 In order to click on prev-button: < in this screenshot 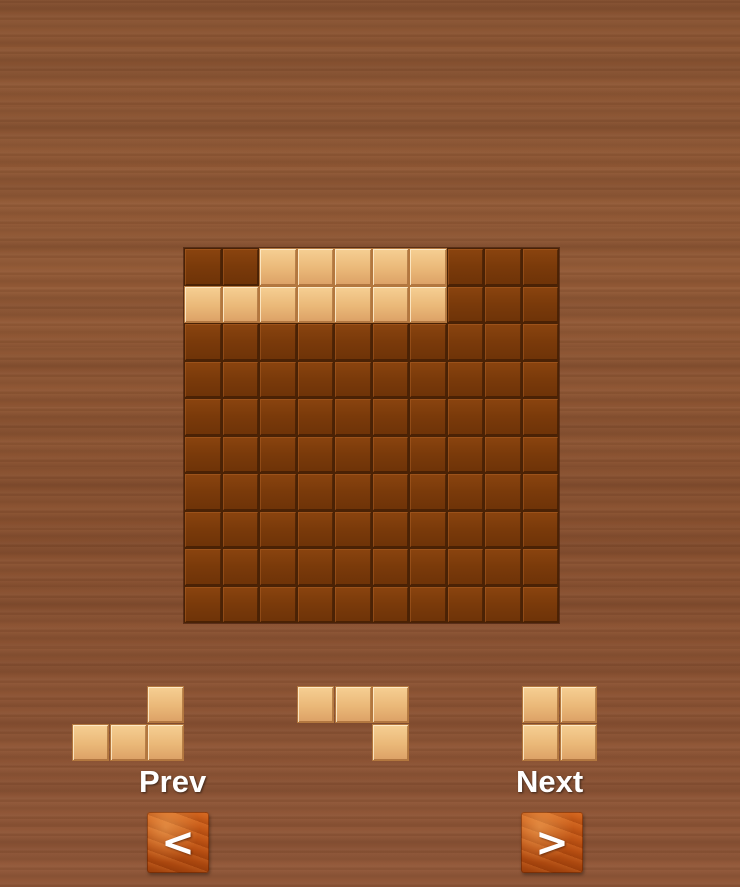, I will do `click(178, 842)`.